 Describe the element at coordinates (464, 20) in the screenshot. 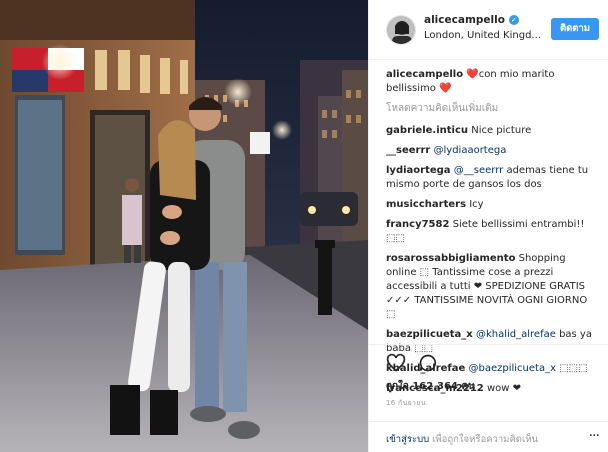

I see `username-link: alicecampello` at that location.